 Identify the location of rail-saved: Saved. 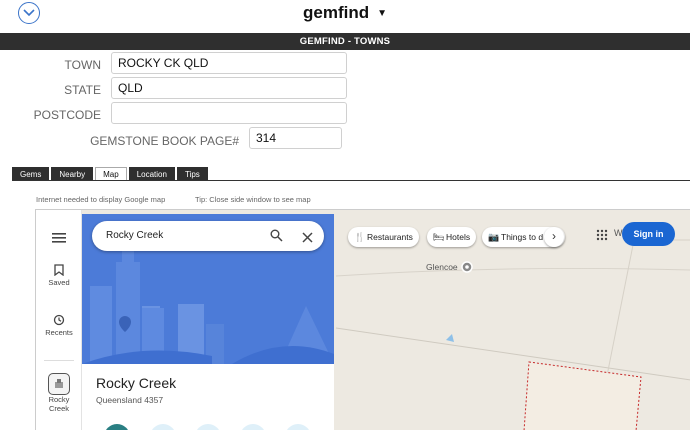
(59, 275).